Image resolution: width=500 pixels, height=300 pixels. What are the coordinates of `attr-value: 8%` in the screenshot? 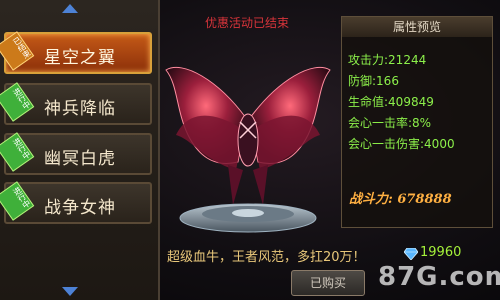 It's located at (422, 123).